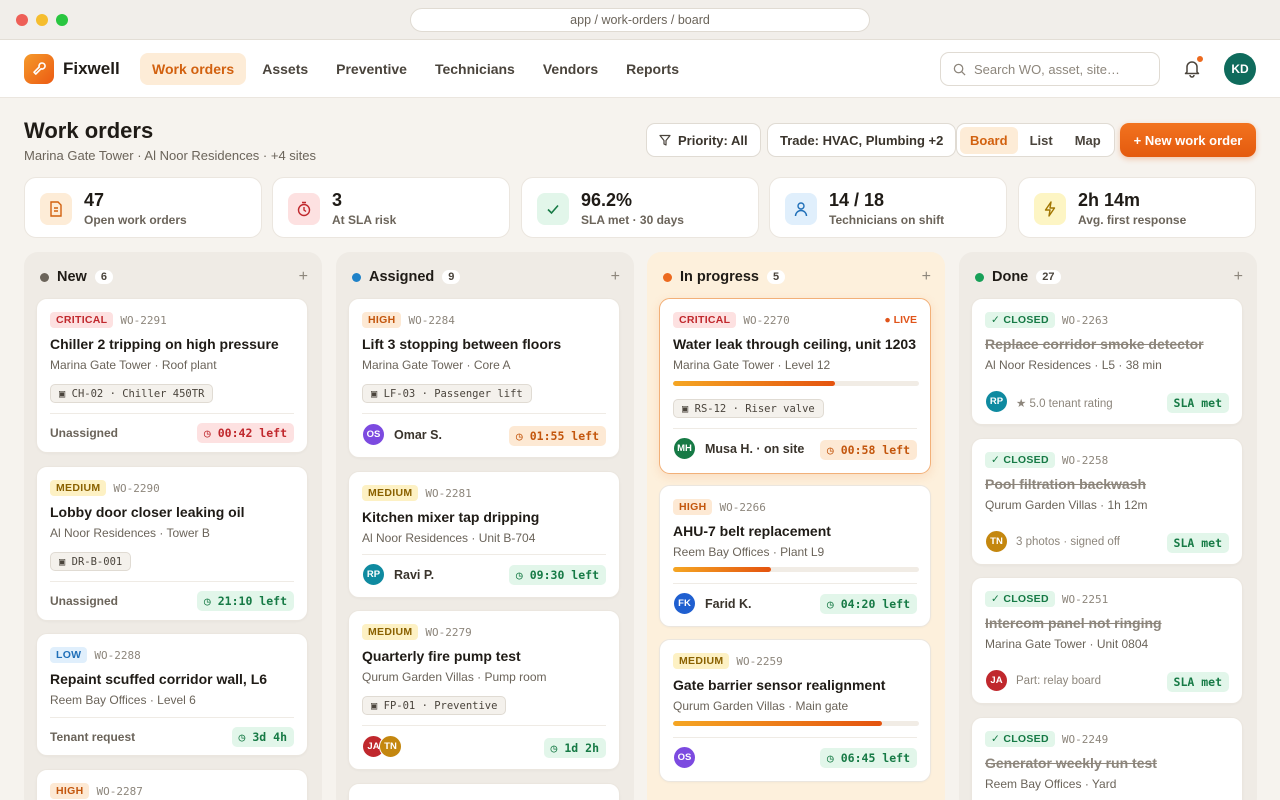 Image resolution: width=1280 pixels, height=800 pixels. What do you see at coordinates (703, 140) in the screenshot?
I see `priority-filter-button: Priority: All` at bounding box center [703, 140].